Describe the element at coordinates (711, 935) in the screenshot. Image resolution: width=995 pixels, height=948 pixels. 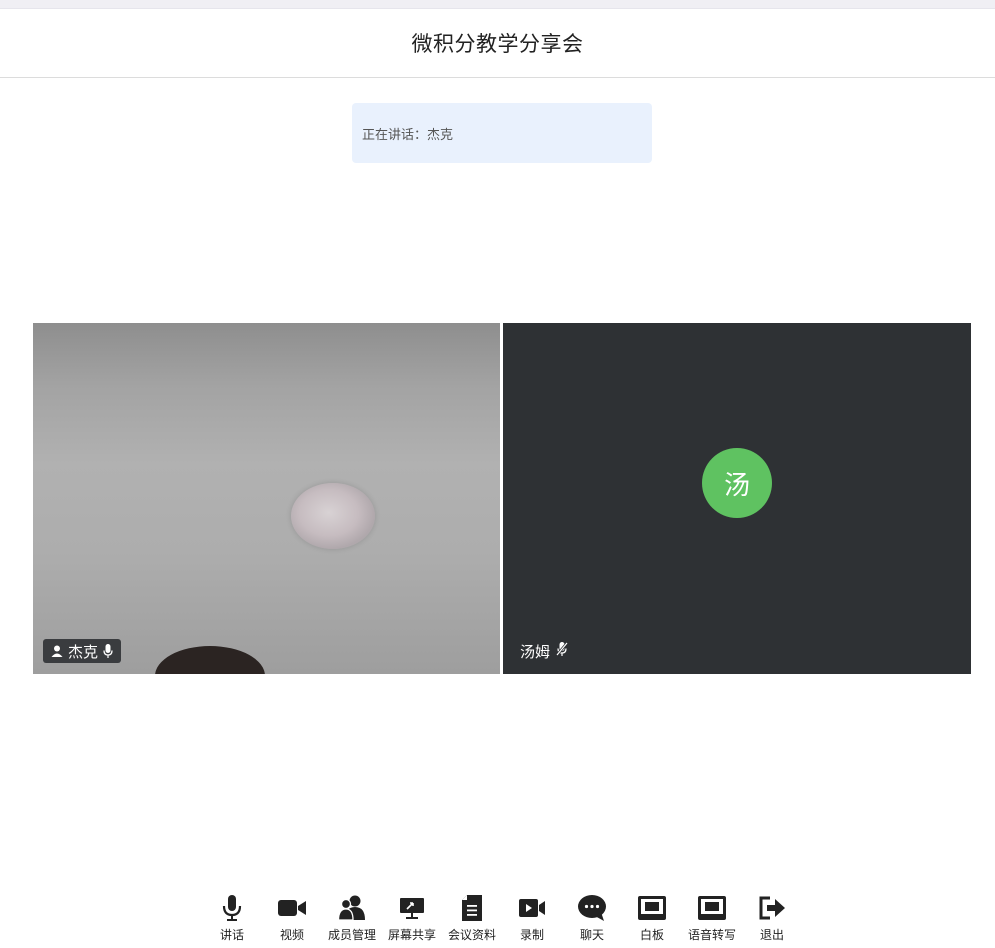
I see `transcription-label: 语音转写` at that location.